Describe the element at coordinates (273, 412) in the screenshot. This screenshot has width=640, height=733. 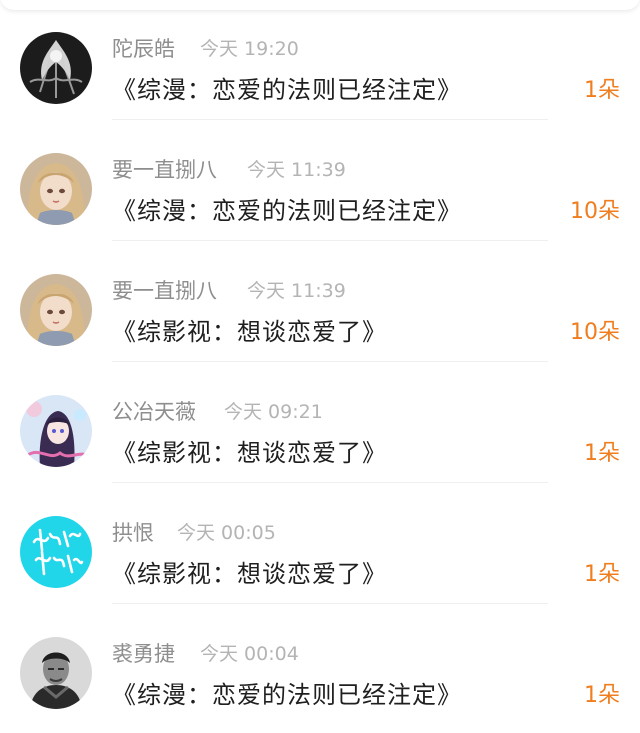
I see `send-time: 今天 09:21` at that location.